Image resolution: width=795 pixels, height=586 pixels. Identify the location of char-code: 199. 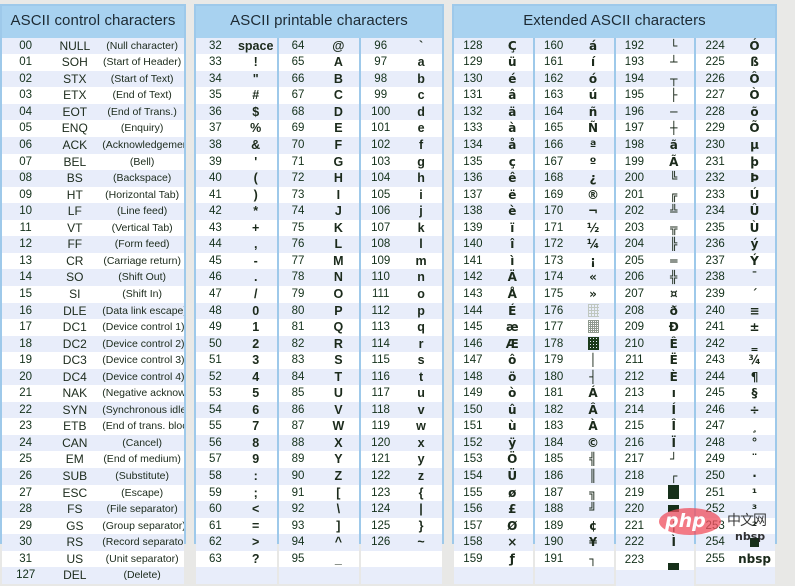
(634, 161).